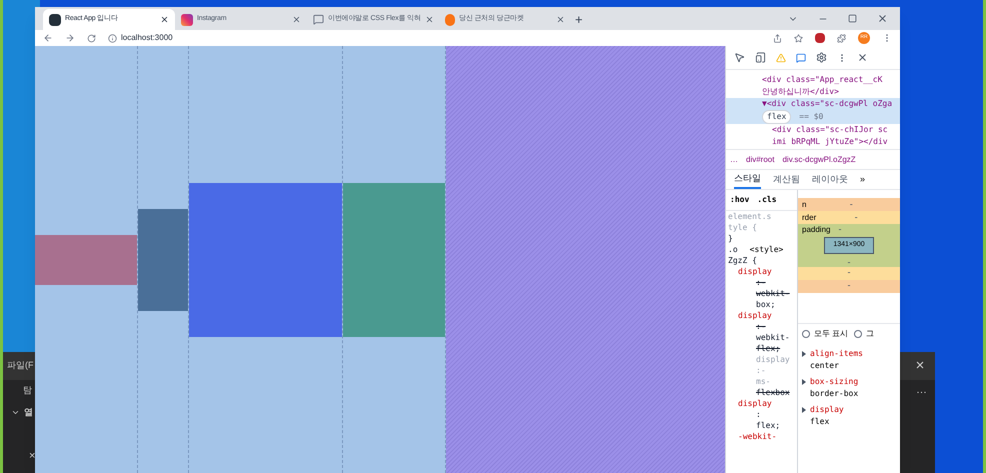  What do you see at coordinates (841, 38) in the screenshot?
I see `puzzle-icon` at bounding box center [841, 38].